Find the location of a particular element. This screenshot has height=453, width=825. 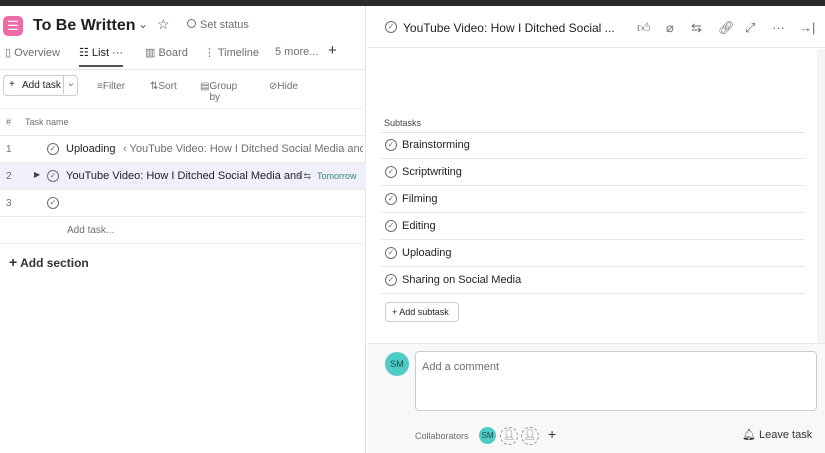

add-tab-icon: + is located at coordinates (332, 50).